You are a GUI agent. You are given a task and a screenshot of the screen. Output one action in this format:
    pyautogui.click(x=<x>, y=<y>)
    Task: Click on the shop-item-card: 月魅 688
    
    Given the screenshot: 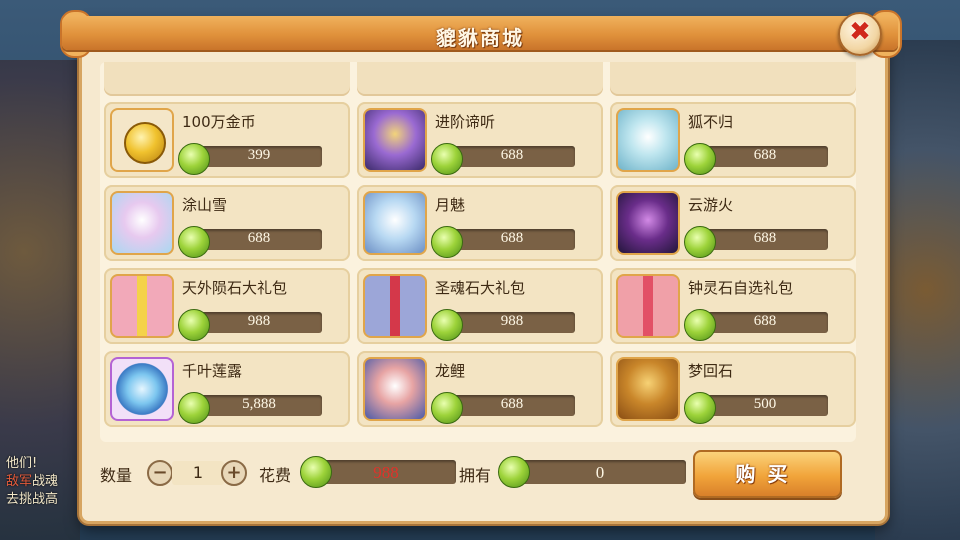 What is the action you would take?
    pyautogui.click(x=480, y=223)
    